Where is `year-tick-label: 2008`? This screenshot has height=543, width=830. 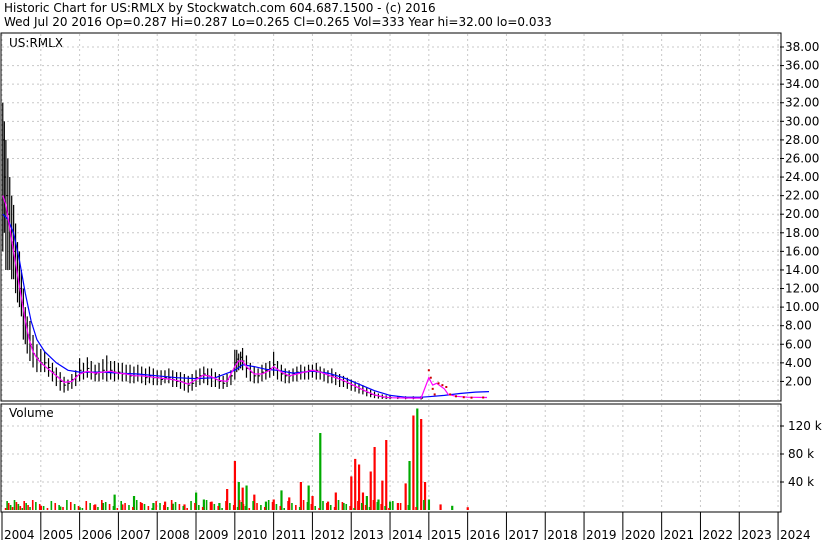
year-tick-label: 2008 is located at coordinates (174, 535).